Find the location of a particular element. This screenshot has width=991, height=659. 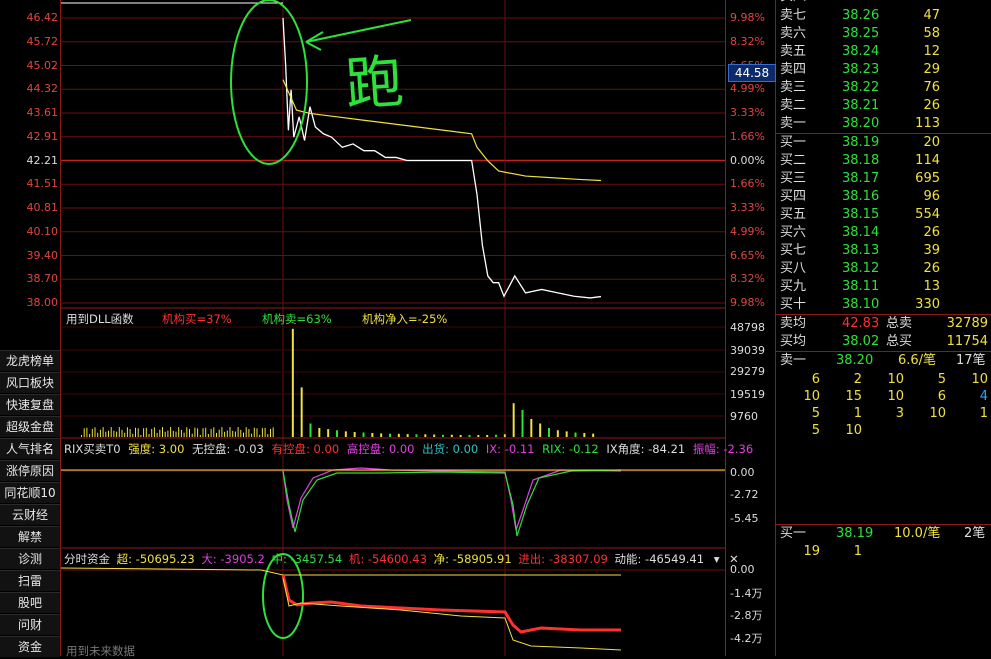

ask-queue-row: 10 15 10 6 4 is located at coordinates (884, 397).